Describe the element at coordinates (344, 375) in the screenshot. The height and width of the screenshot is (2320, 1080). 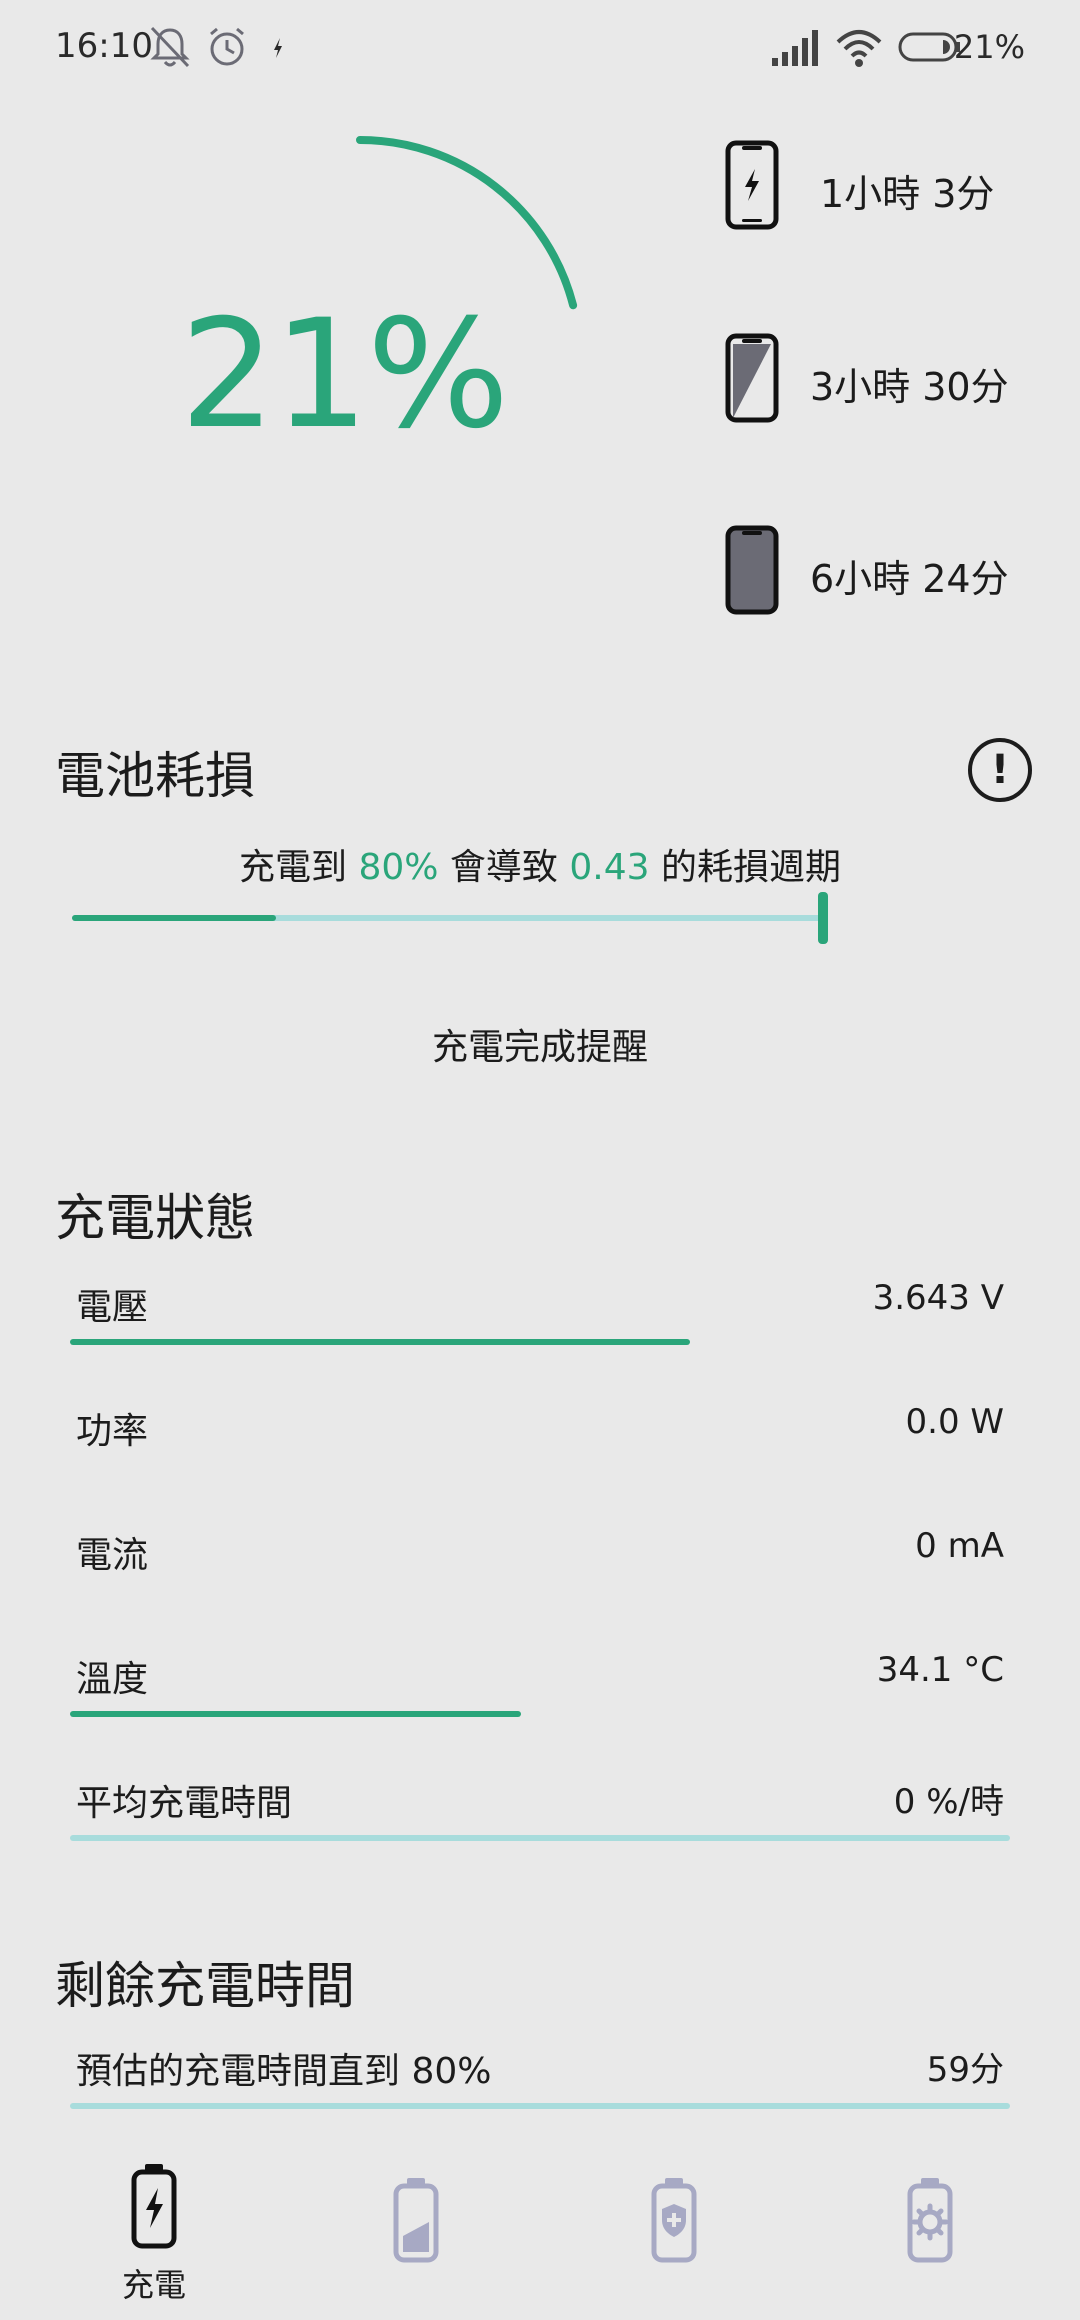
I see `battery-percent: 21%` at that location.